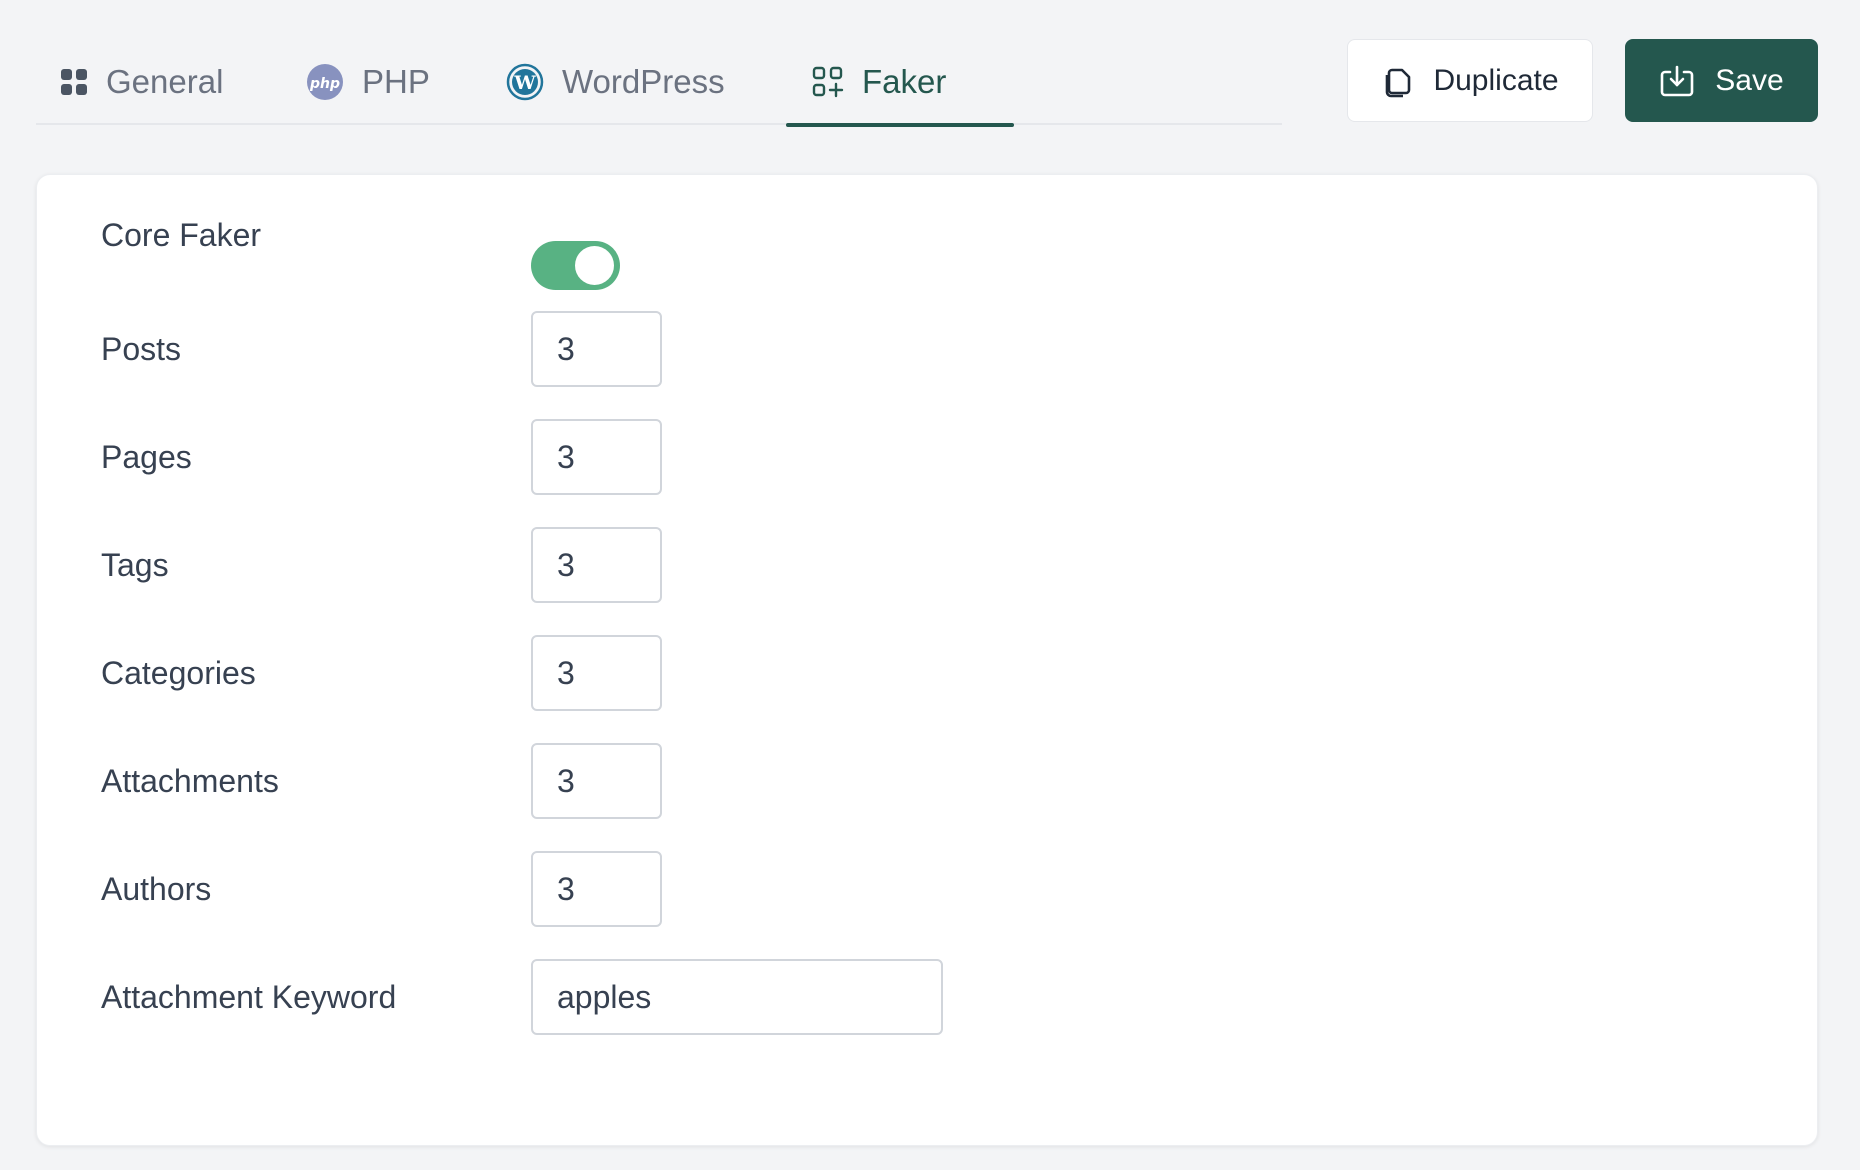 This screenshot has width=1860, height=1170. I want to click on core-faker-toggle, so click(575, 265).